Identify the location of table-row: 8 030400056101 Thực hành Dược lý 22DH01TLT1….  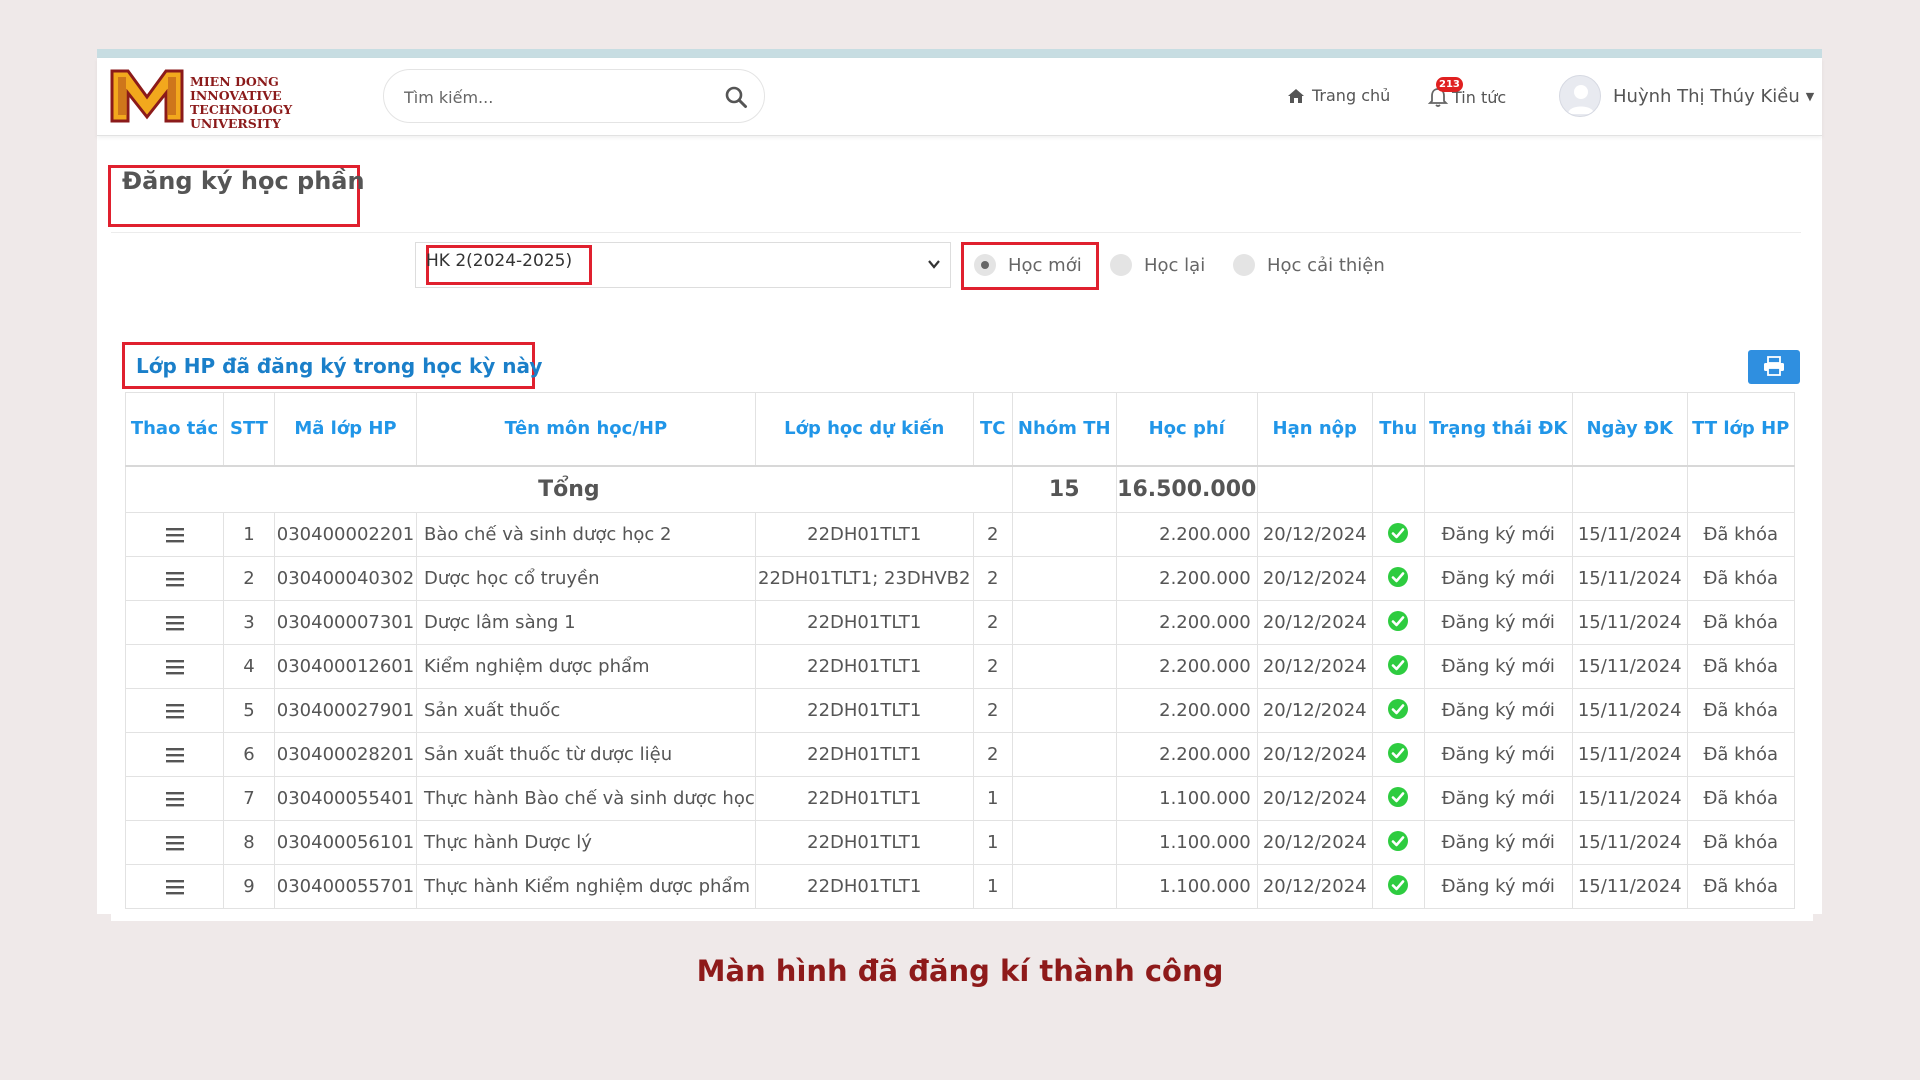
(960, 842).